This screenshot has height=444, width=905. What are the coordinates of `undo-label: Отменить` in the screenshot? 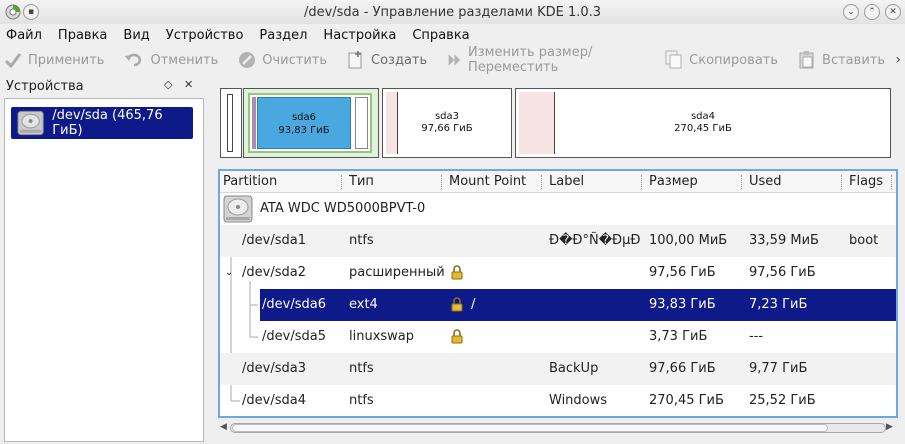 It's located at (184, 60).